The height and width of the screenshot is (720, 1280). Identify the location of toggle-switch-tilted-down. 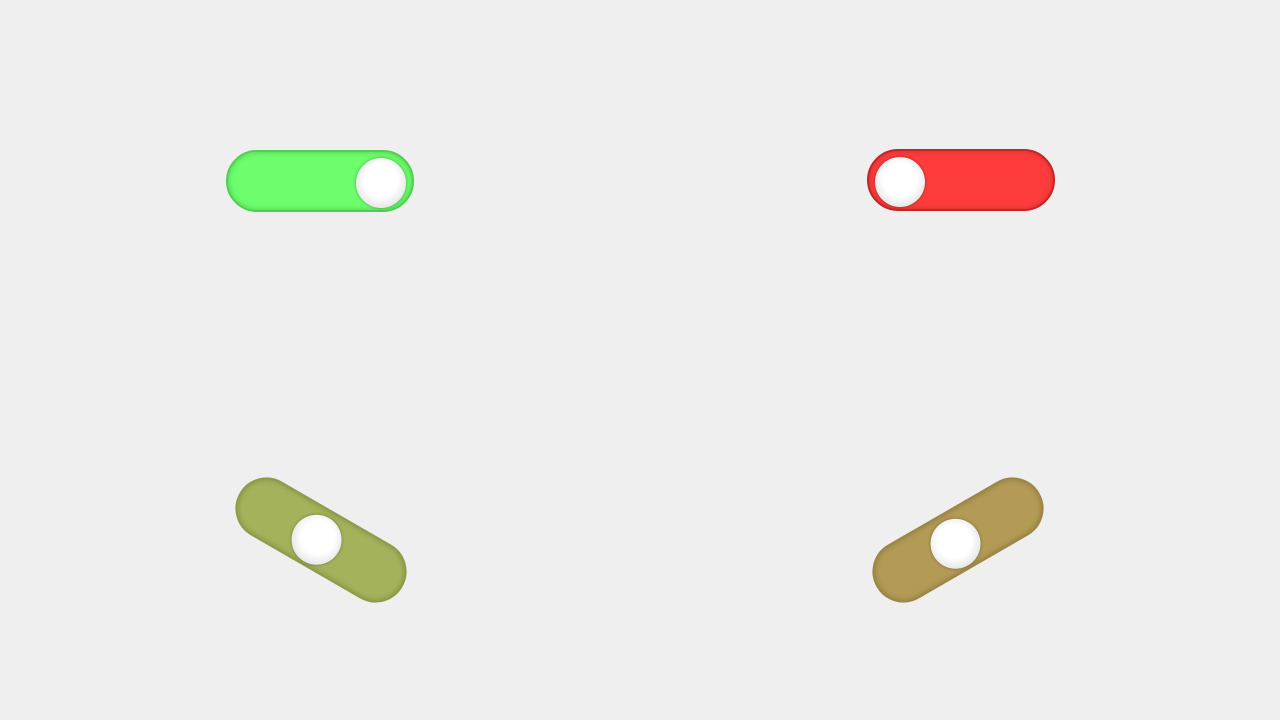
(321, 540).